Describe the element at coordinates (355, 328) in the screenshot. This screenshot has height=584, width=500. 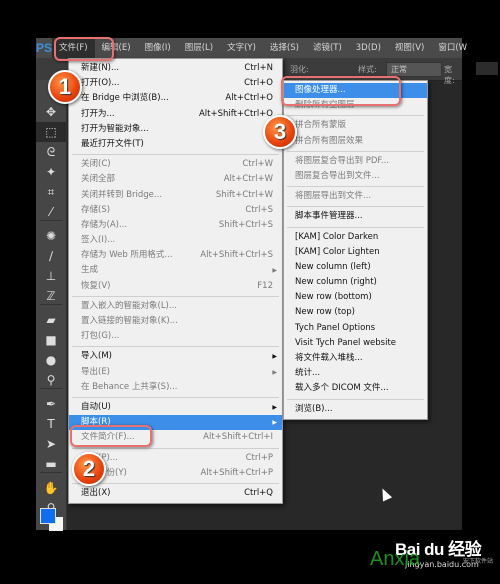
I see `menu-item: Tych Panel Options` at that location.